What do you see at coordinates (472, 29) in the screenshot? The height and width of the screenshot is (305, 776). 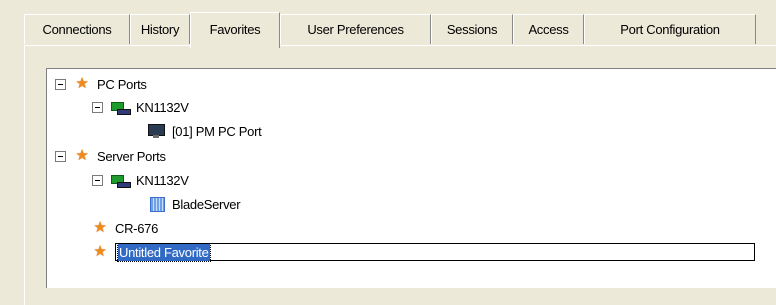 I see `tab-sessions: Sessions` at bounding box center [472, 29].